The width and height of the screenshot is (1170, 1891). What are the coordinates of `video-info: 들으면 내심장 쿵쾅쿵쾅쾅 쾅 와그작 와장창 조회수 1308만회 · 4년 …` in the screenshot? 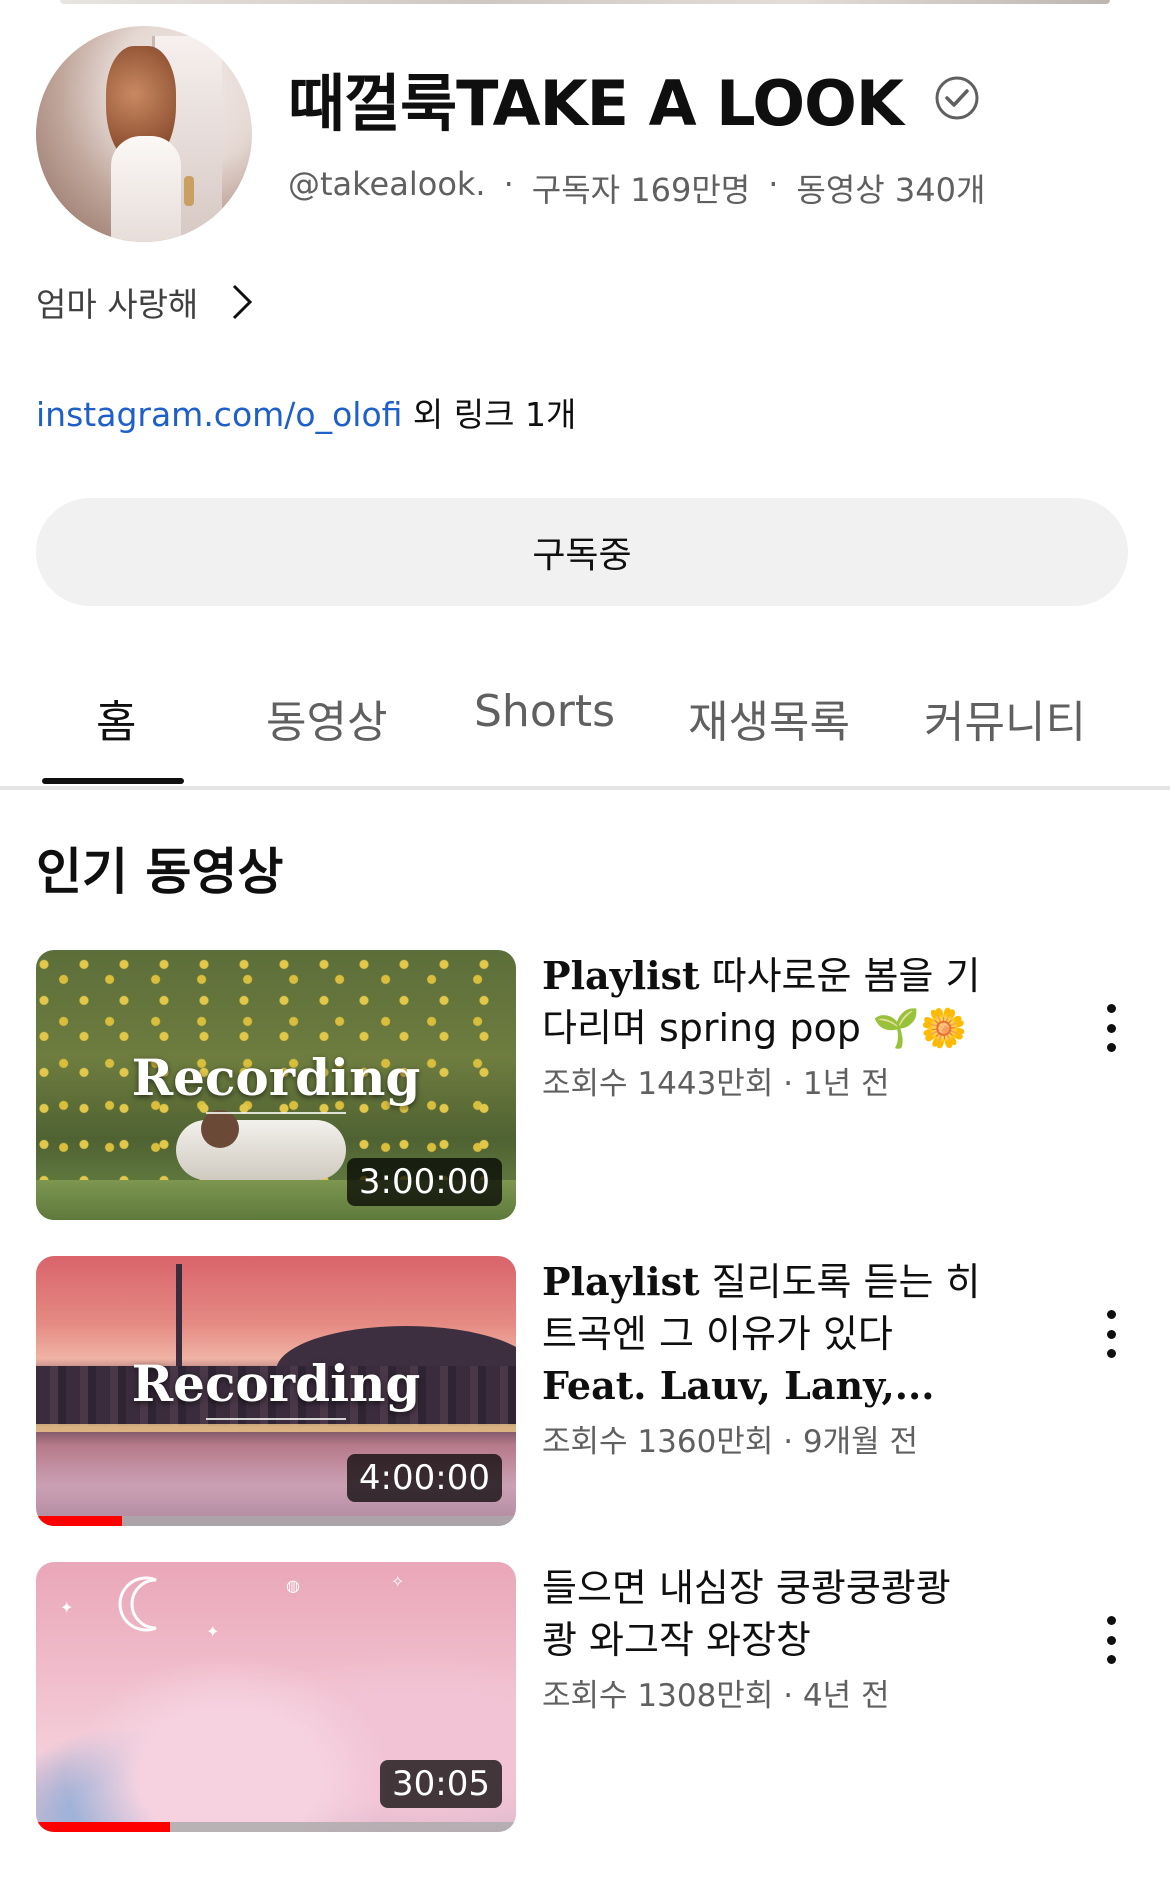 It's located at (767, 1638).